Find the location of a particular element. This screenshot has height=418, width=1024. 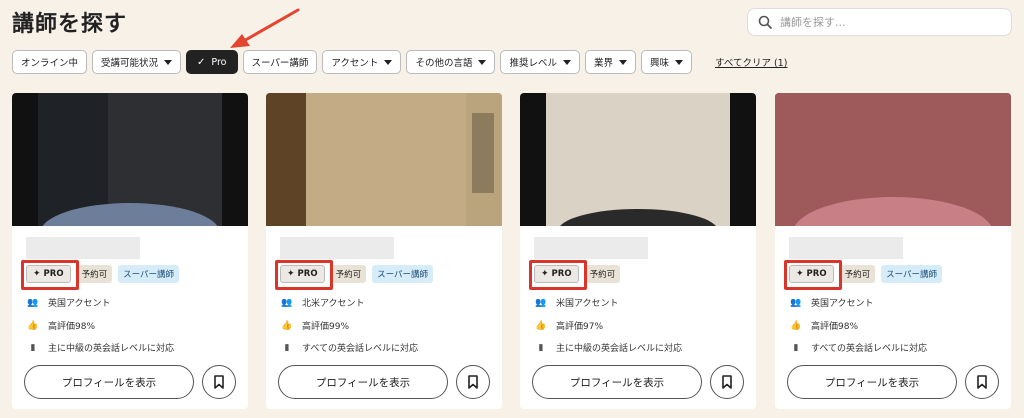

accent-row: 👥 北米アクセント is located at coordinates (322, 303).